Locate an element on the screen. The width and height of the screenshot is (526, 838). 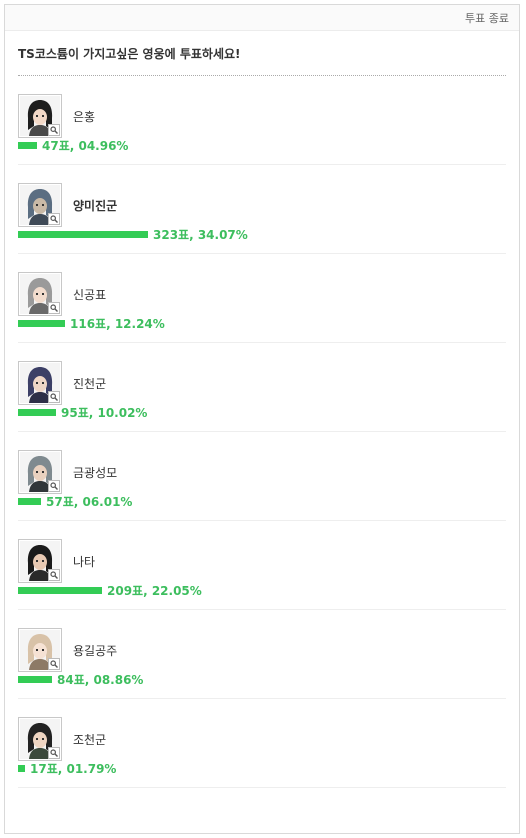
hero-name: 진천군 is located at coordinates (90, 384).